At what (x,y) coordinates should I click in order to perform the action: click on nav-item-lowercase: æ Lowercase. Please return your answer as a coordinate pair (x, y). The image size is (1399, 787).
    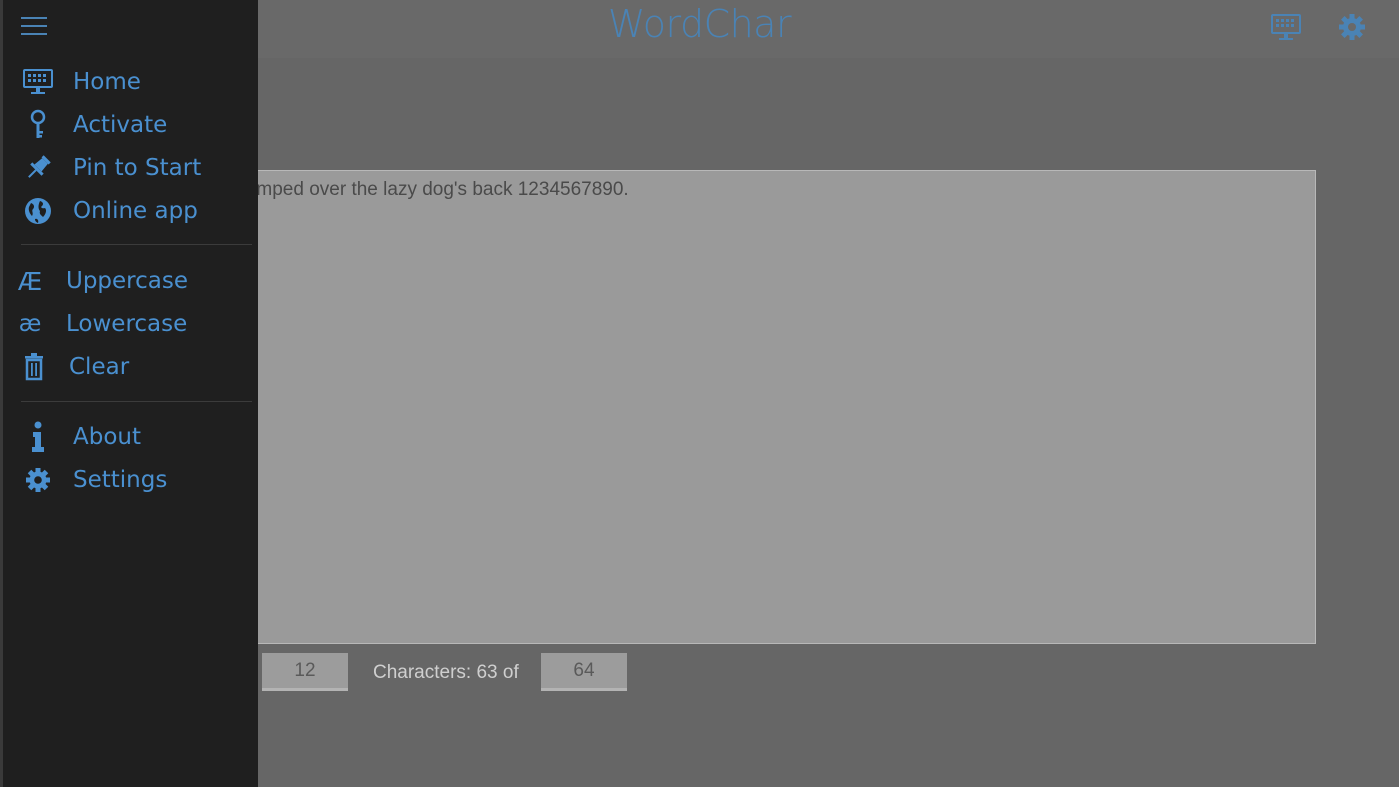
    Looking at the image, I should click on (130, 324).